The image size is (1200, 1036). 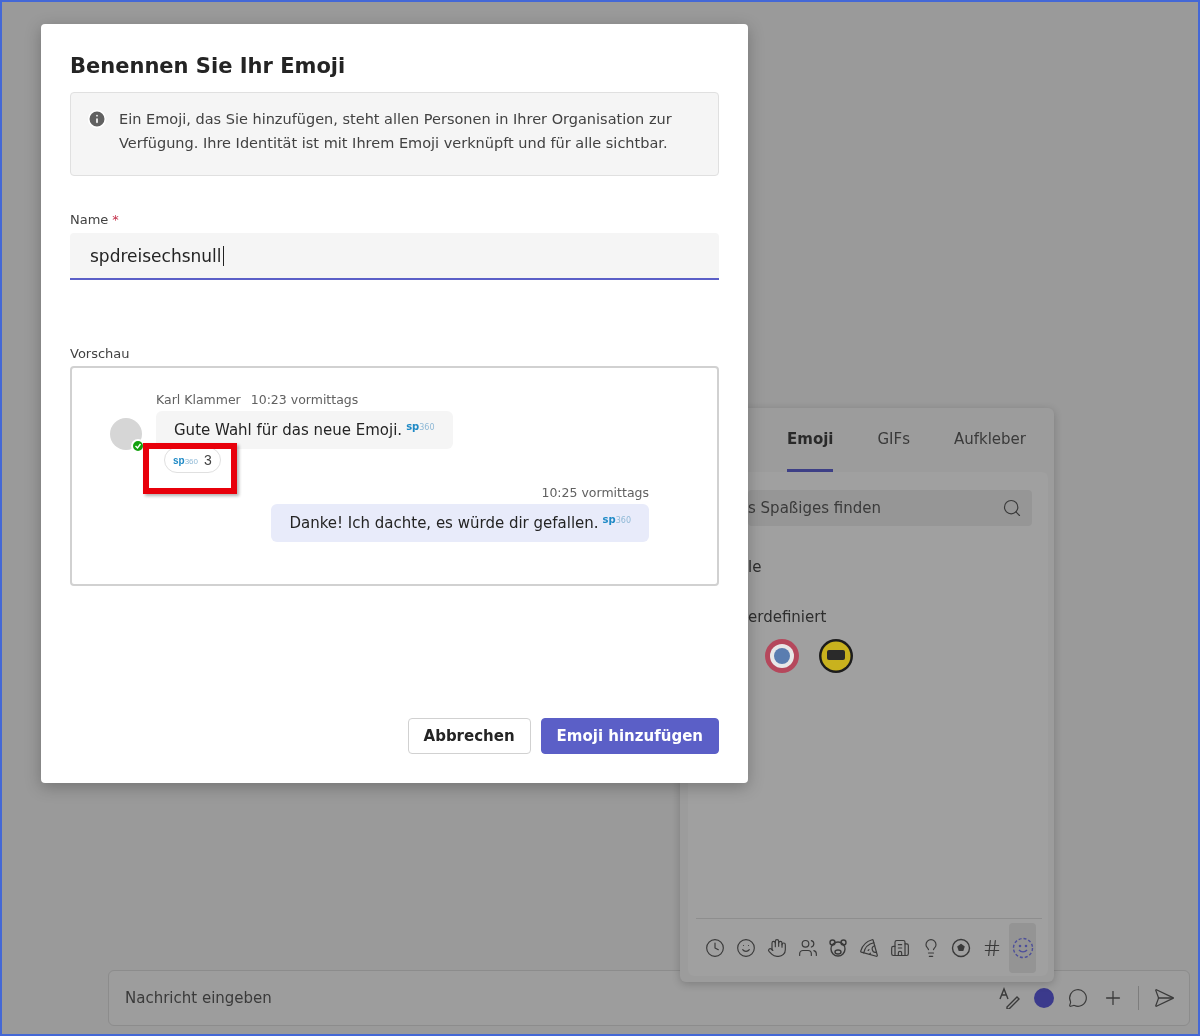 I want to click on dialog-title: Benennen Sie Ihr Emoji, so click(x=208, y=66).